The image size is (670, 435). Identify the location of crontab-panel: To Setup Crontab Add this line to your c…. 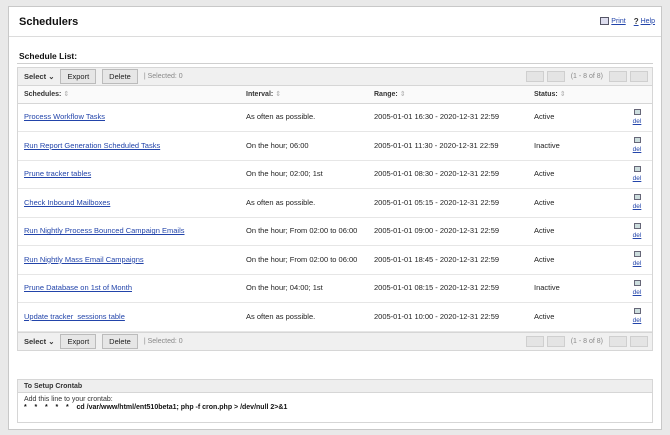
(335, 401).